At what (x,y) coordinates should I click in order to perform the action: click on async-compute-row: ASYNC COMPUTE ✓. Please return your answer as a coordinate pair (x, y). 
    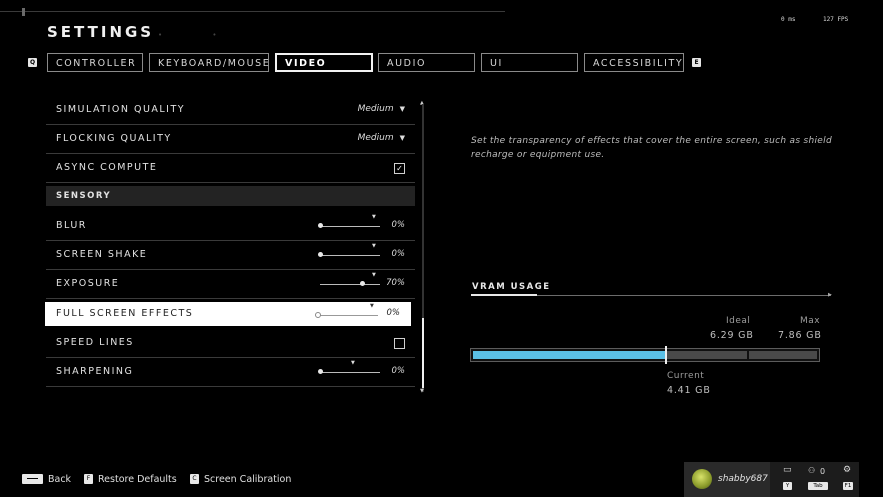
    Looking at the image, I should click on (230, 168).